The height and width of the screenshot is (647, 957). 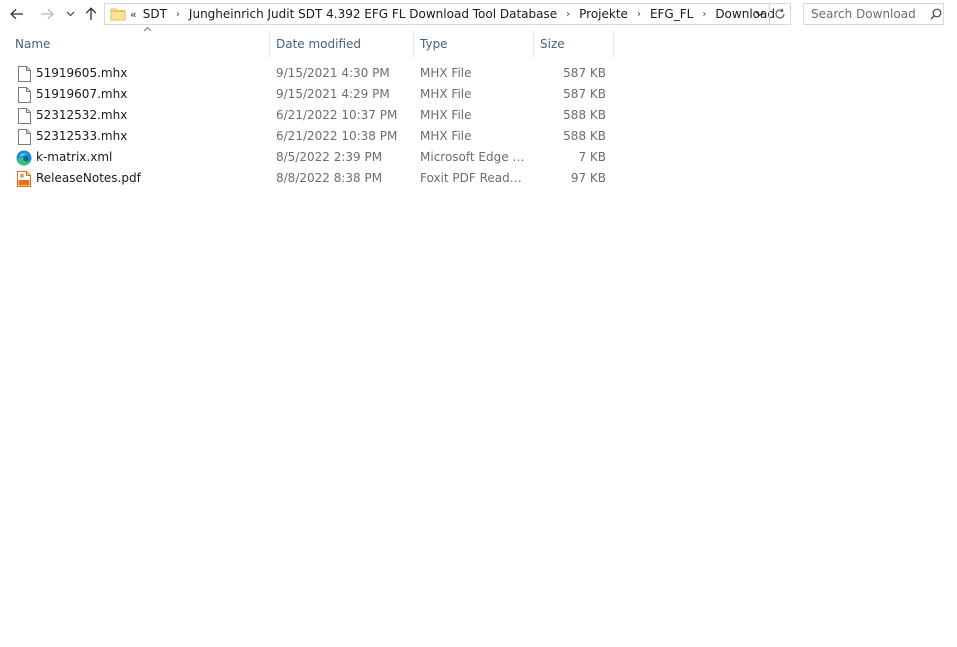 What do you see at coordinates (88, 178) in the screenshot?
I see `file-name: ReleaseNotes.pdf` at bounding box center [88, 178].